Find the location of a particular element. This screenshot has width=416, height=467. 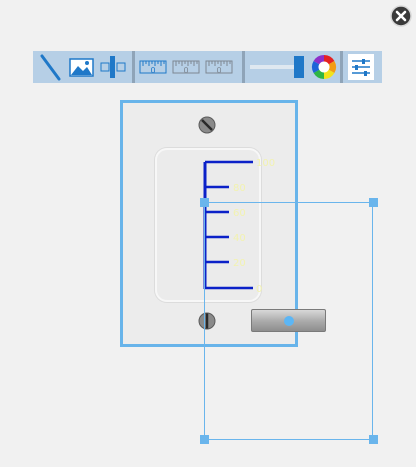

slider-tool-button is located at coordinates (277, 67).